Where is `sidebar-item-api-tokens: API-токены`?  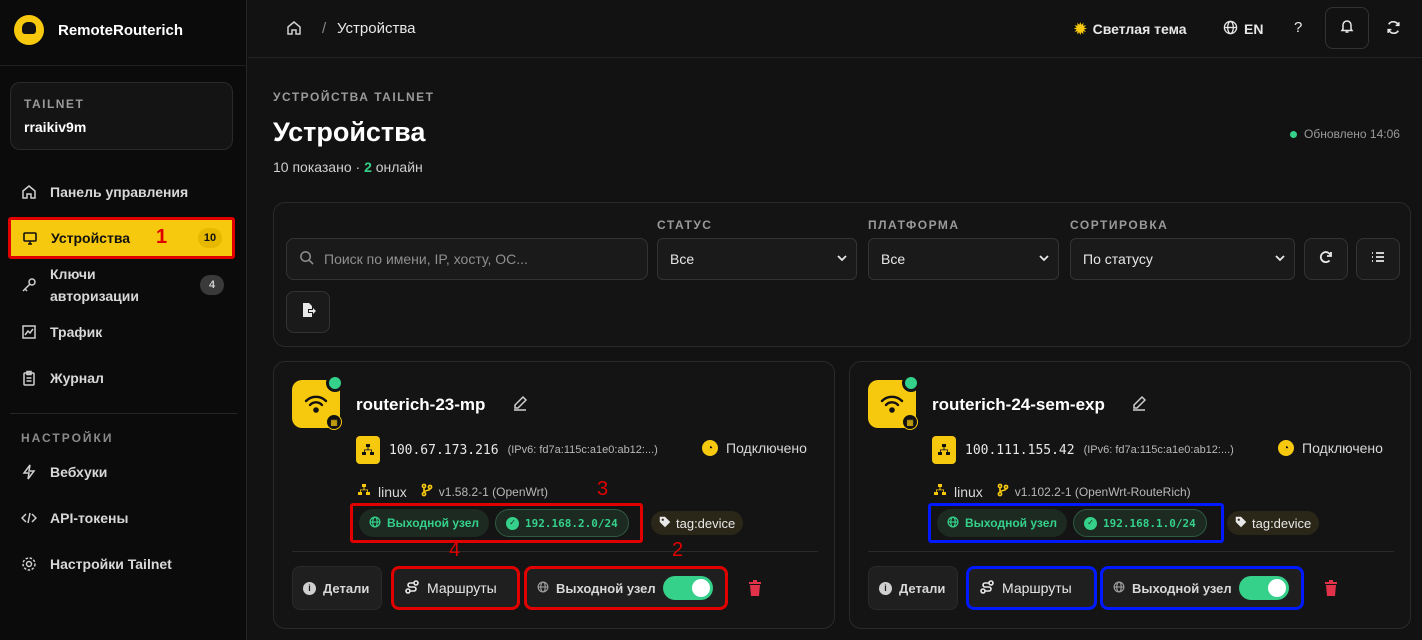
sidebar-item-api-tokens: API-токены is located at coordinates (122, 518).